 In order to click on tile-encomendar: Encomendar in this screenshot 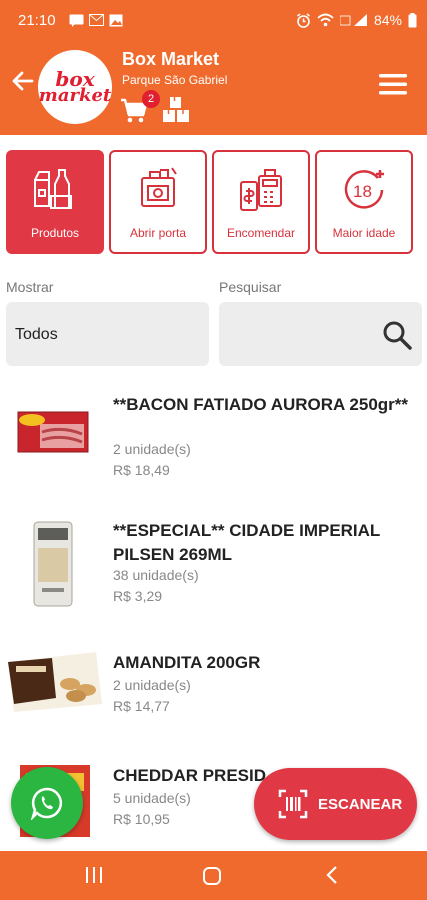, I will do `click(261, 202)`.